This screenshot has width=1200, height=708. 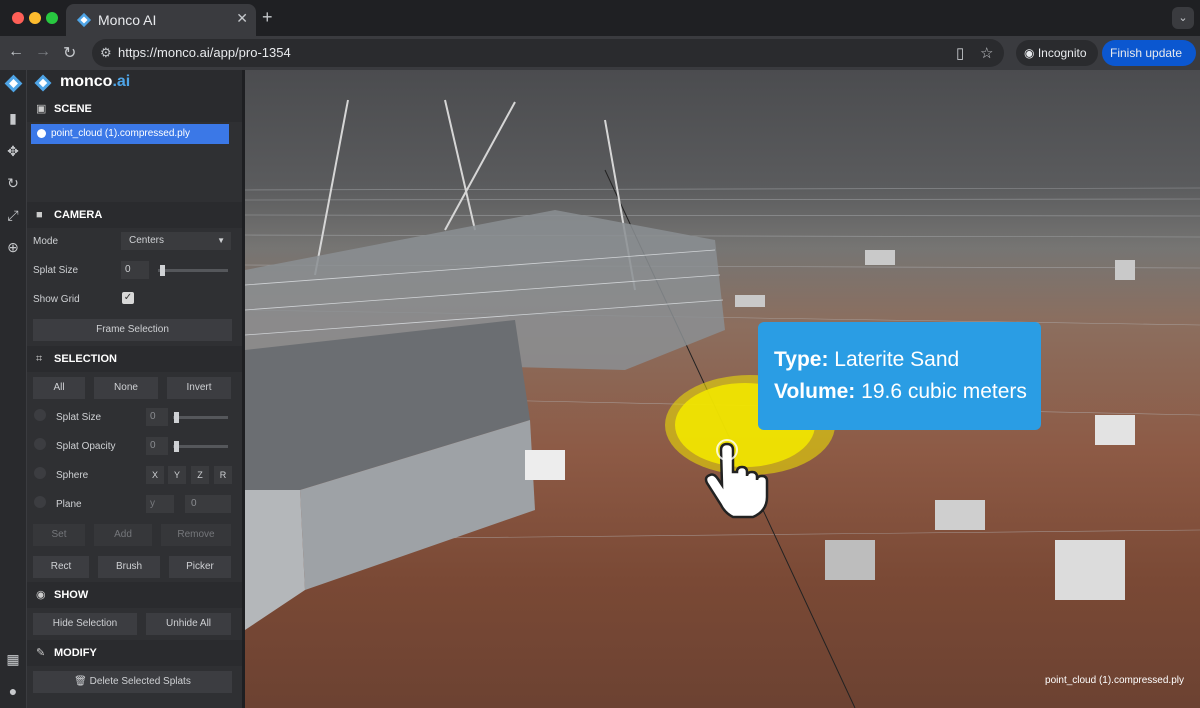 I want to click on logo-text: monco.ai, so click(x=95, y=81).